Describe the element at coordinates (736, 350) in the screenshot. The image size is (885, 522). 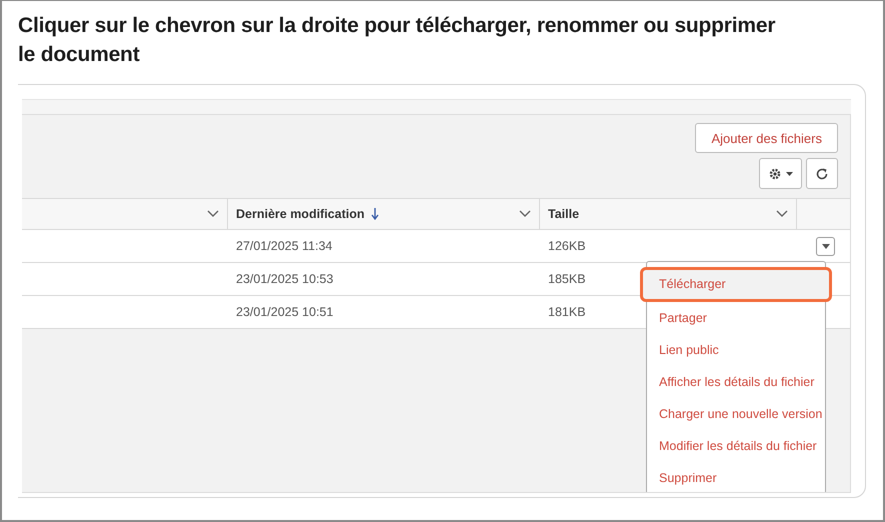
I see `menu-item: Lien public` at that location.